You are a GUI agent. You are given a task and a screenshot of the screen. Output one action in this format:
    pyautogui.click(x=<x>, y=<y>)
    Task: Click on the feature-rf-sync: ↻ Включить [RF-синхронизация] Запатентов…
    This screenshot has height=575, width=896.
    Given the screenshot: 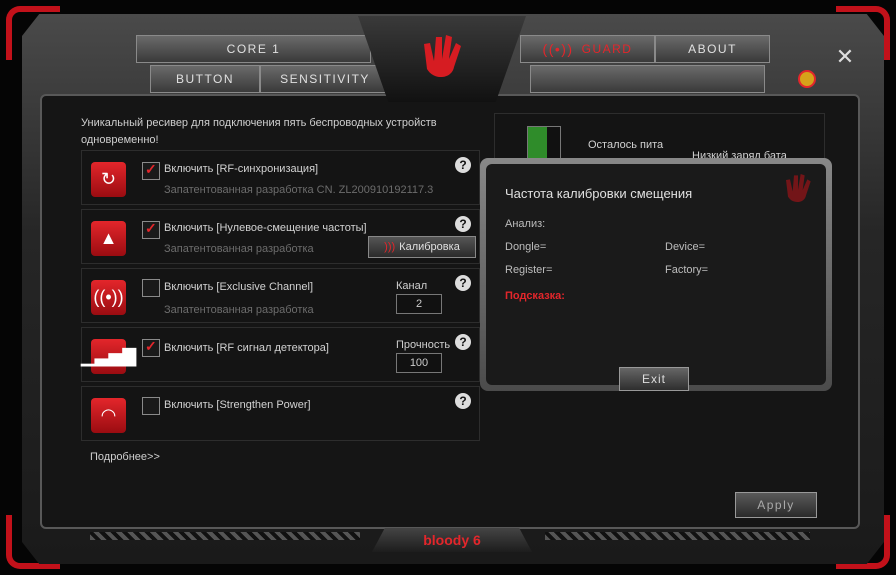 What is the action you would take?
    pyautogui.click(x=280, y=177)
    